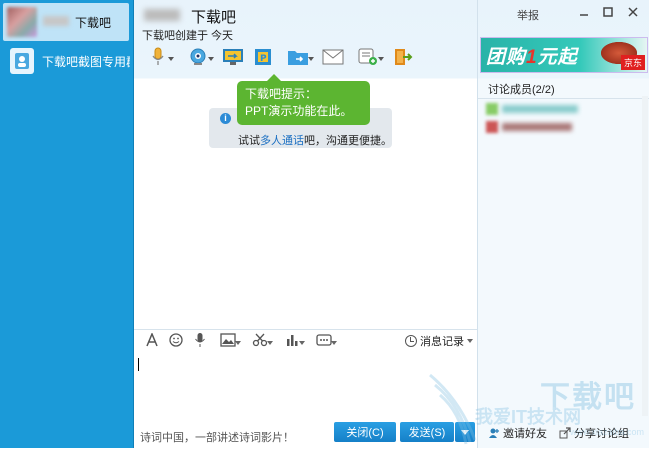  What do you see at coordinates (281, 94) in the screenshot?
I see `tooltip-line1: 下载吧提示：` at bounding box center [281, 94].